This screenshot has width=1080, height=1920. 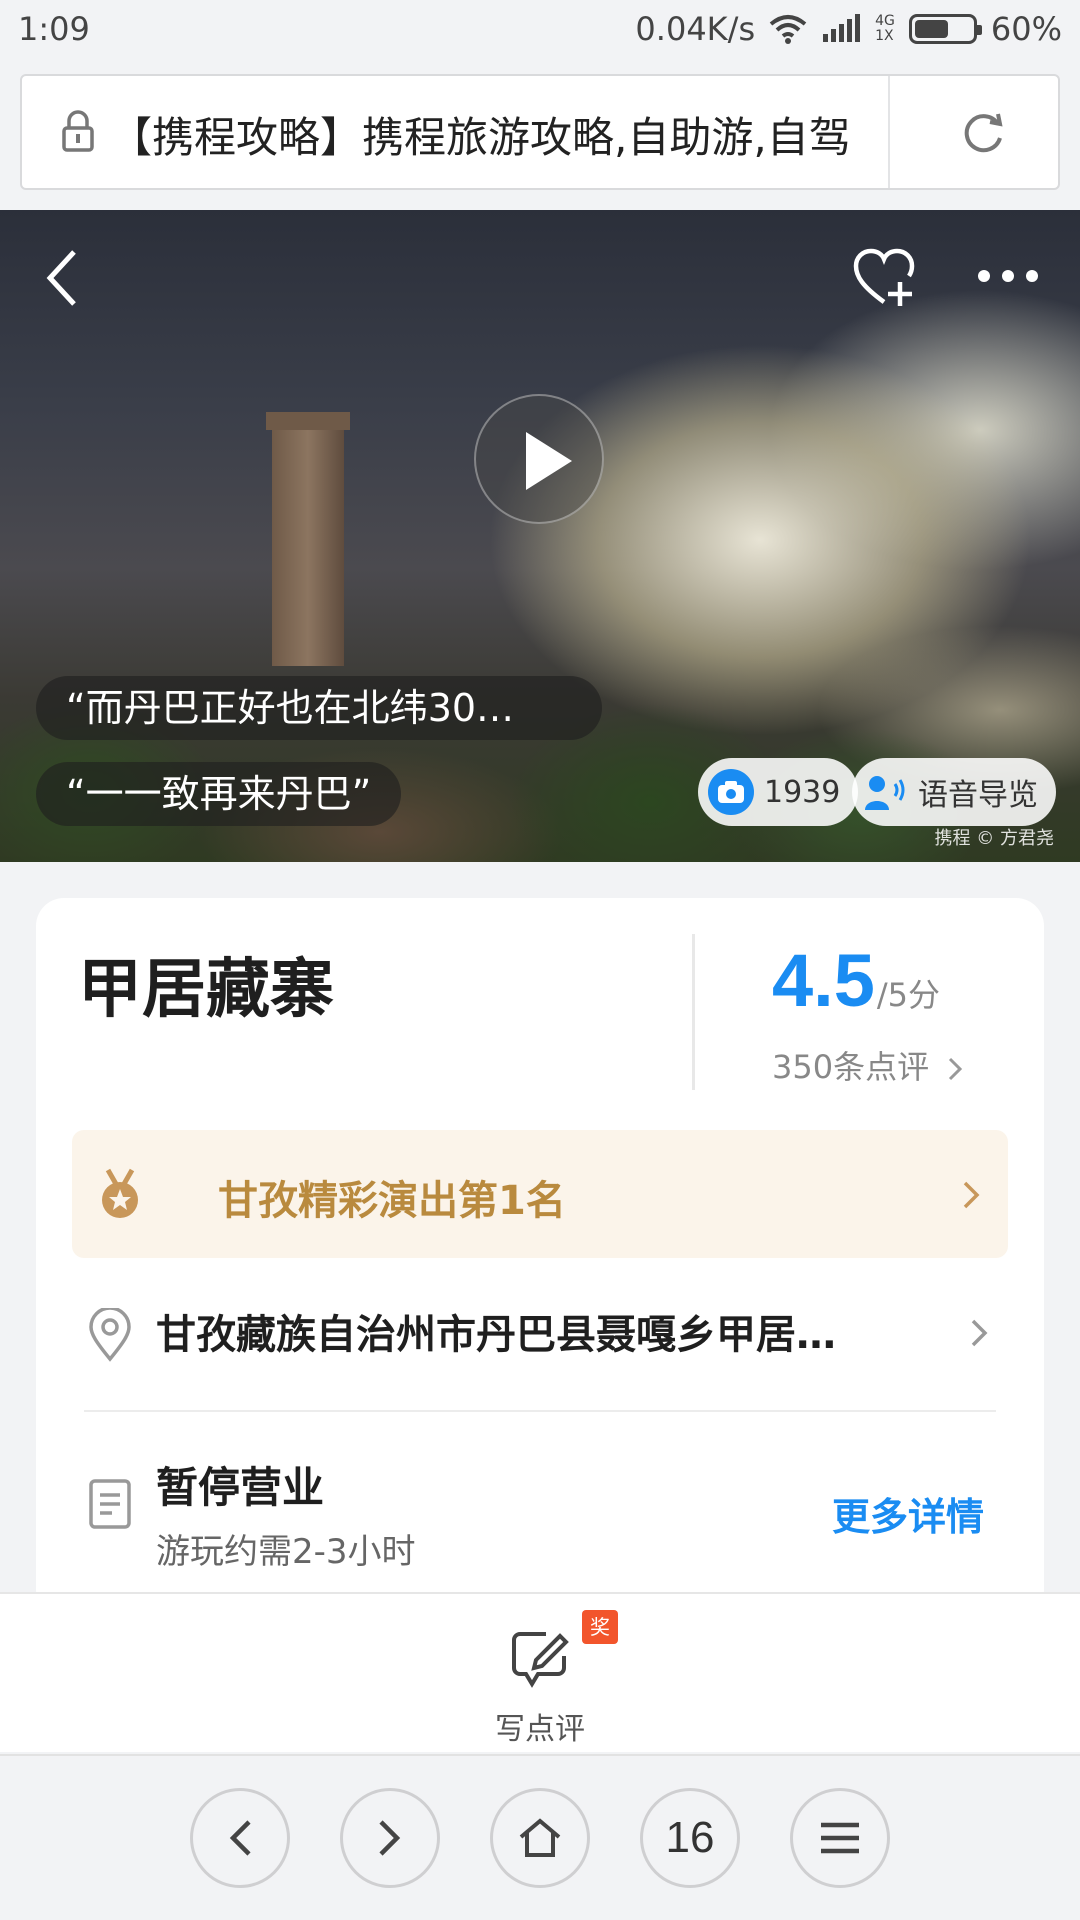 I want to click on photo-credit: 携程 © 方君尧, so click(x=994, y=838).